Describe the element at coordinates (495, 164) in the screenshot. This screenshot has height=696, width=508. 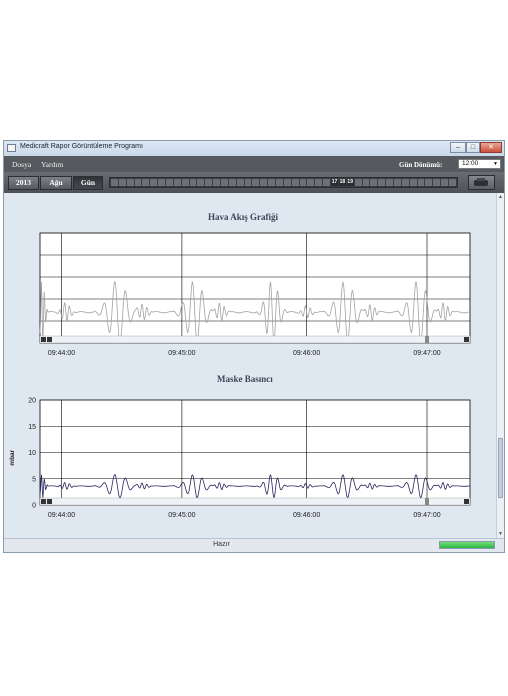
I see `chevron-down-icon: ▼` at that location.